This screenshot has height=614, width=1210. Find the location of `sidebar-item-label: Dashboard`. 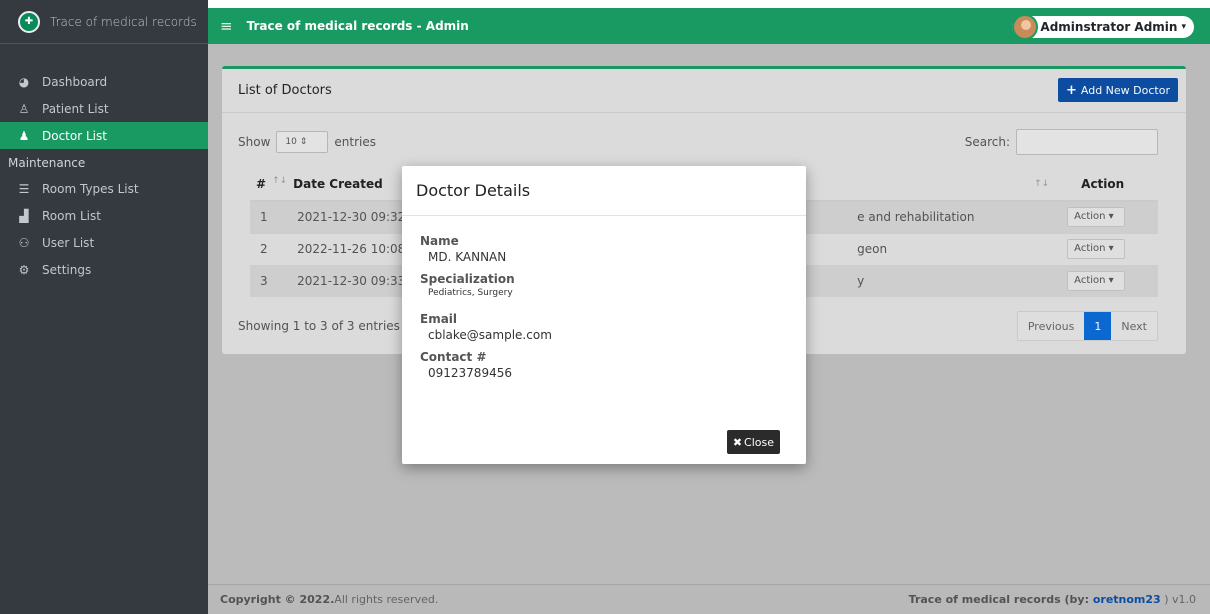

sidebar-item-label: Dashboard is located at coordinates (75, 81).